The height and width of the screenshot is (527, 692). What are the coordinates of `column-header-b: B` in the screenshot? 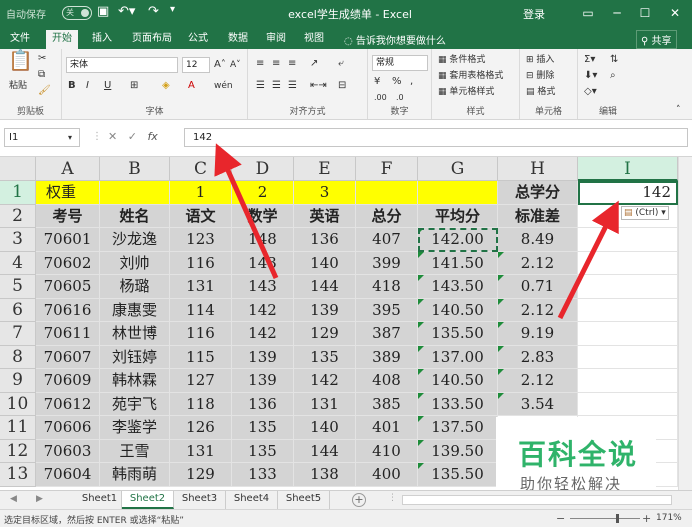 It's located at (135, 169).